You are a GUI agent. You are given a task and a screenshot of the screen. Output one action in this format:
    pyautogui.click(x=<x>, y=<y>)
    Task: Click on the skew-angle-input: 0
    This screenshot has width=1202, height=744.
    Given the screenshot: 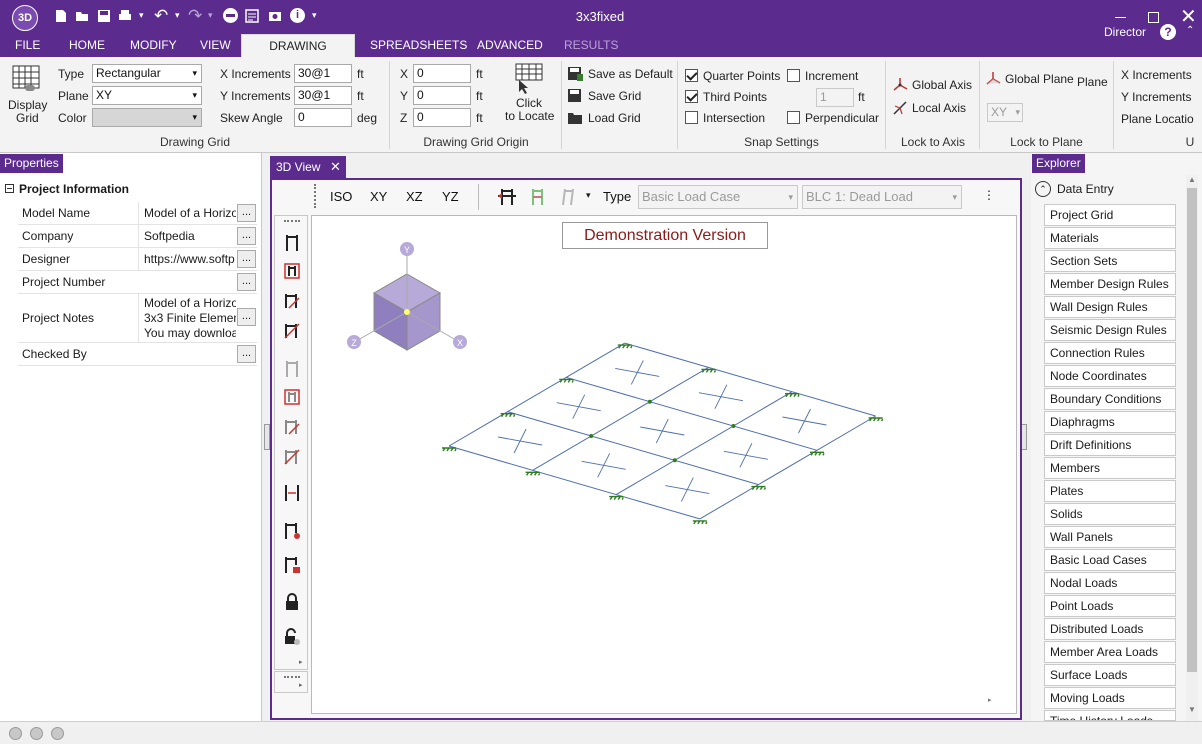 What is the action you would take?
    pyautogui.click(x=323, y=117)
    